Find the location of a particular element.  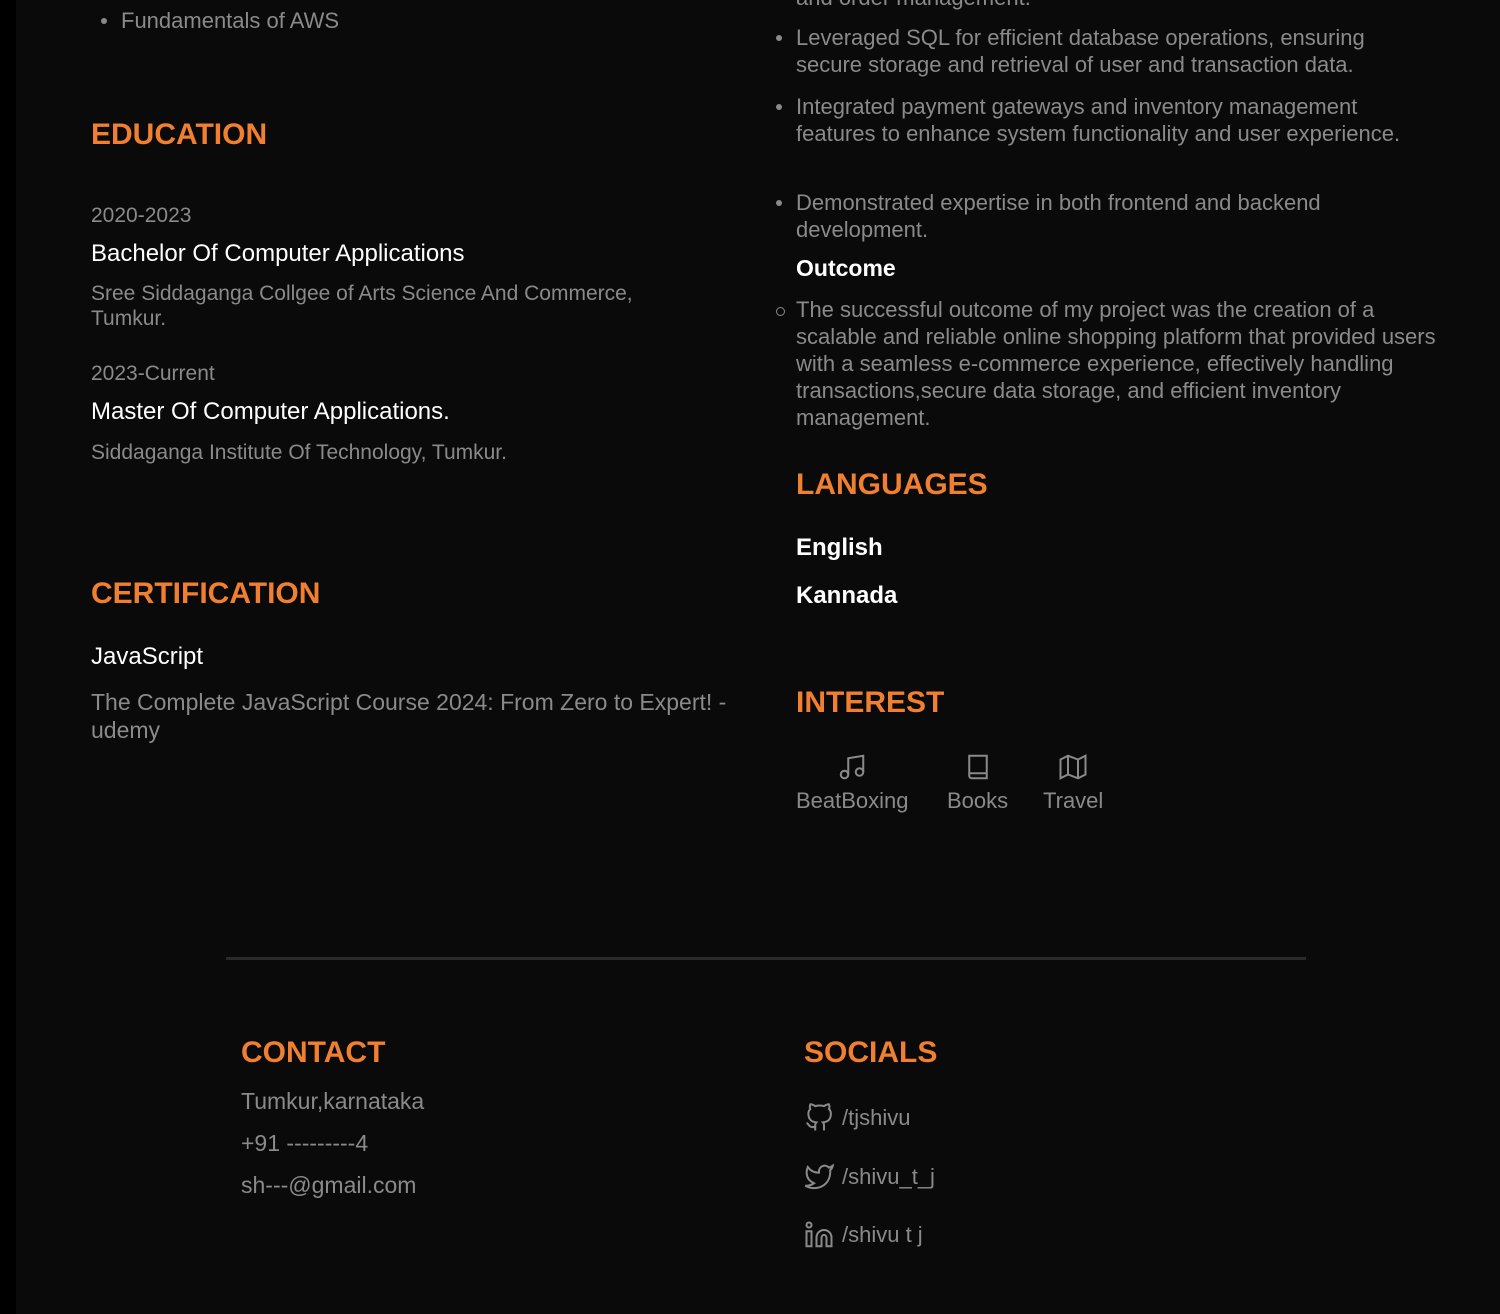

contact-location: Tumkur,karnataka is located at coordinates (333, 1101).